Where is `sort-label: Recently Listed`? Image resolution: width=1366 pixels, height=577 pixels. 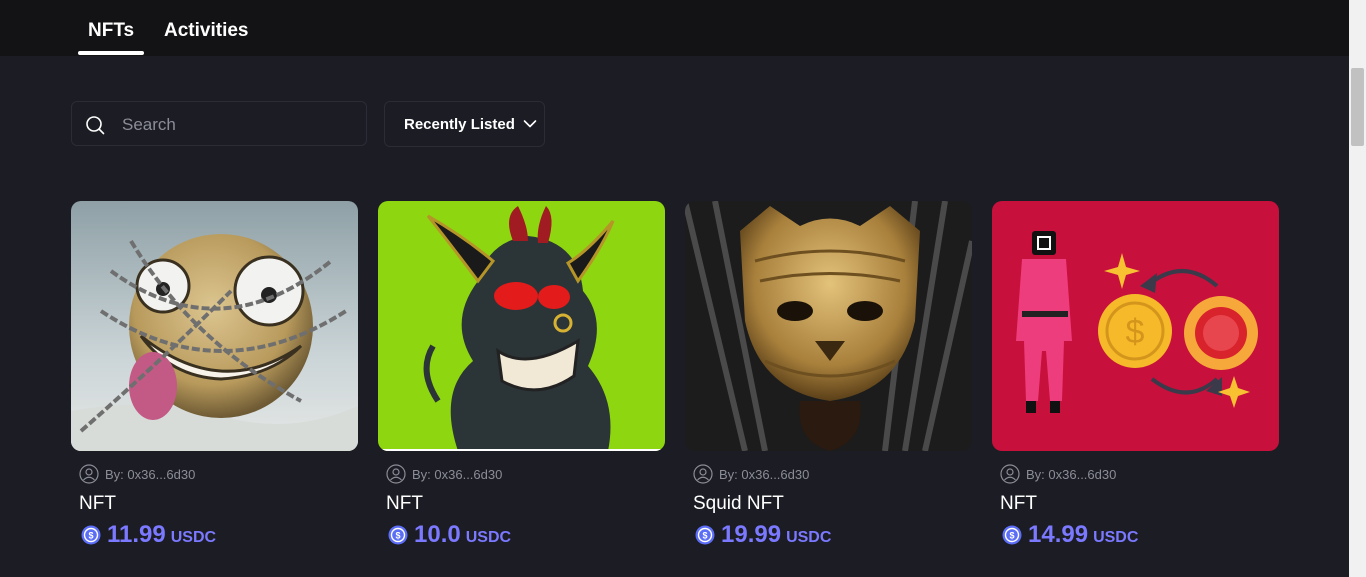
sort-label: Recently Listed is located at coordinates (459, 124).